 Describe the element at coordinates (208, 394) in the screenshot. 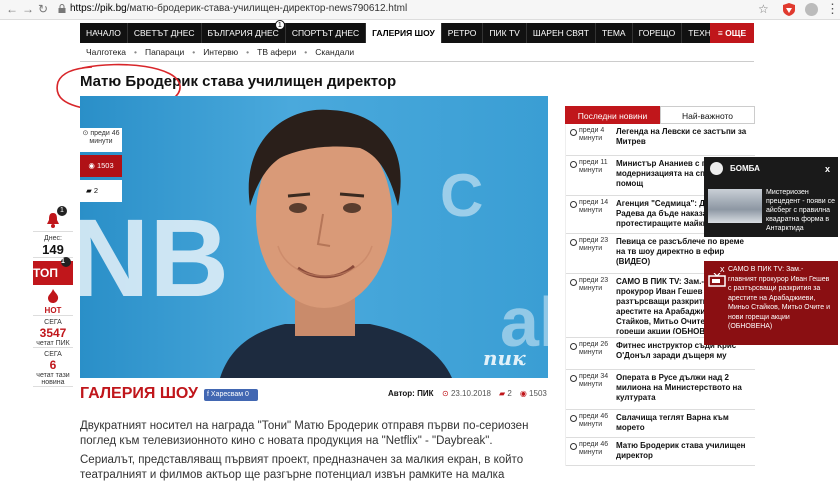

I see `facebook-icon: f` at that location.